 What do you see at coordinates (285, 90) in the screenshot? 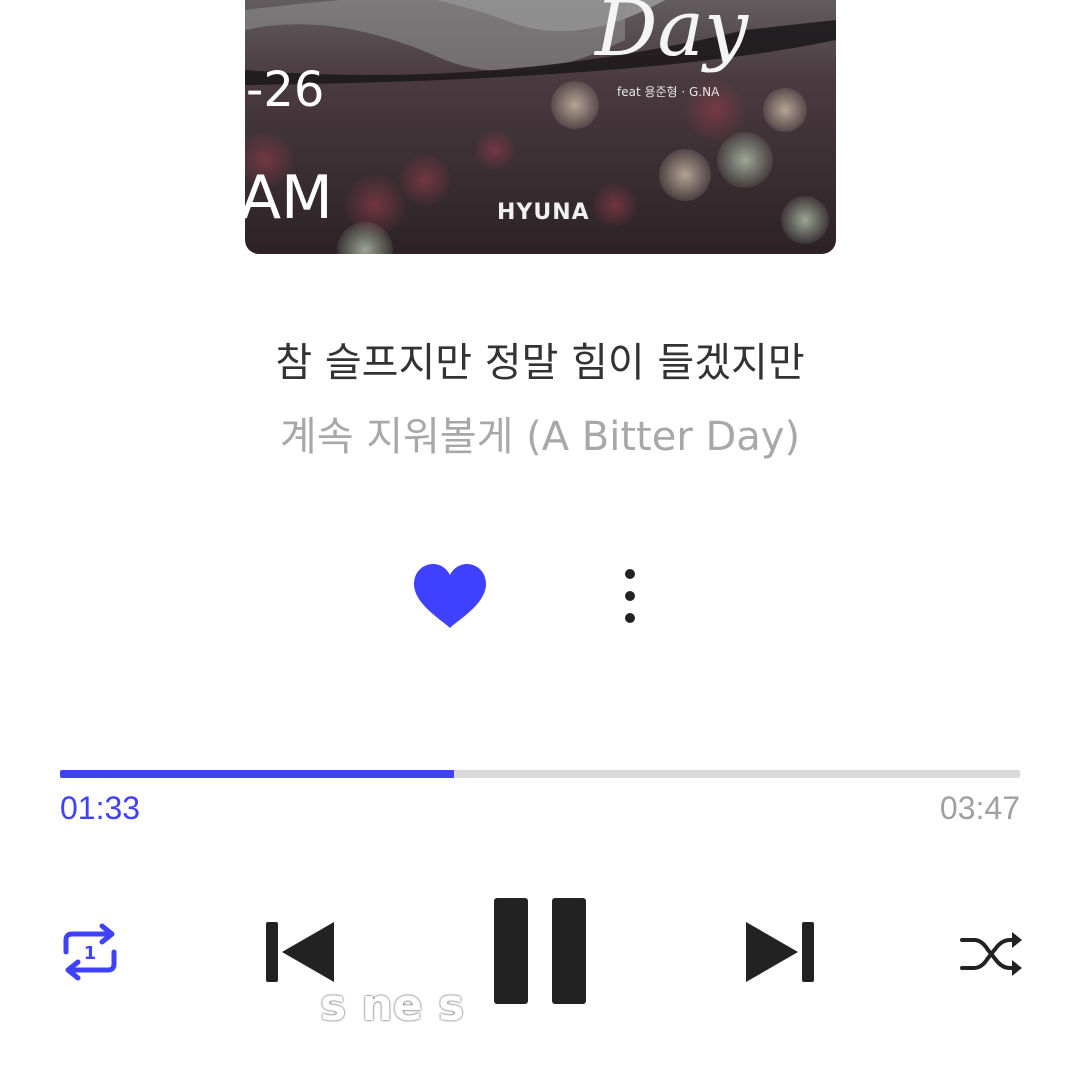
I see `lockscreen-date-fragment: -26` at bounding box center [285, 90].